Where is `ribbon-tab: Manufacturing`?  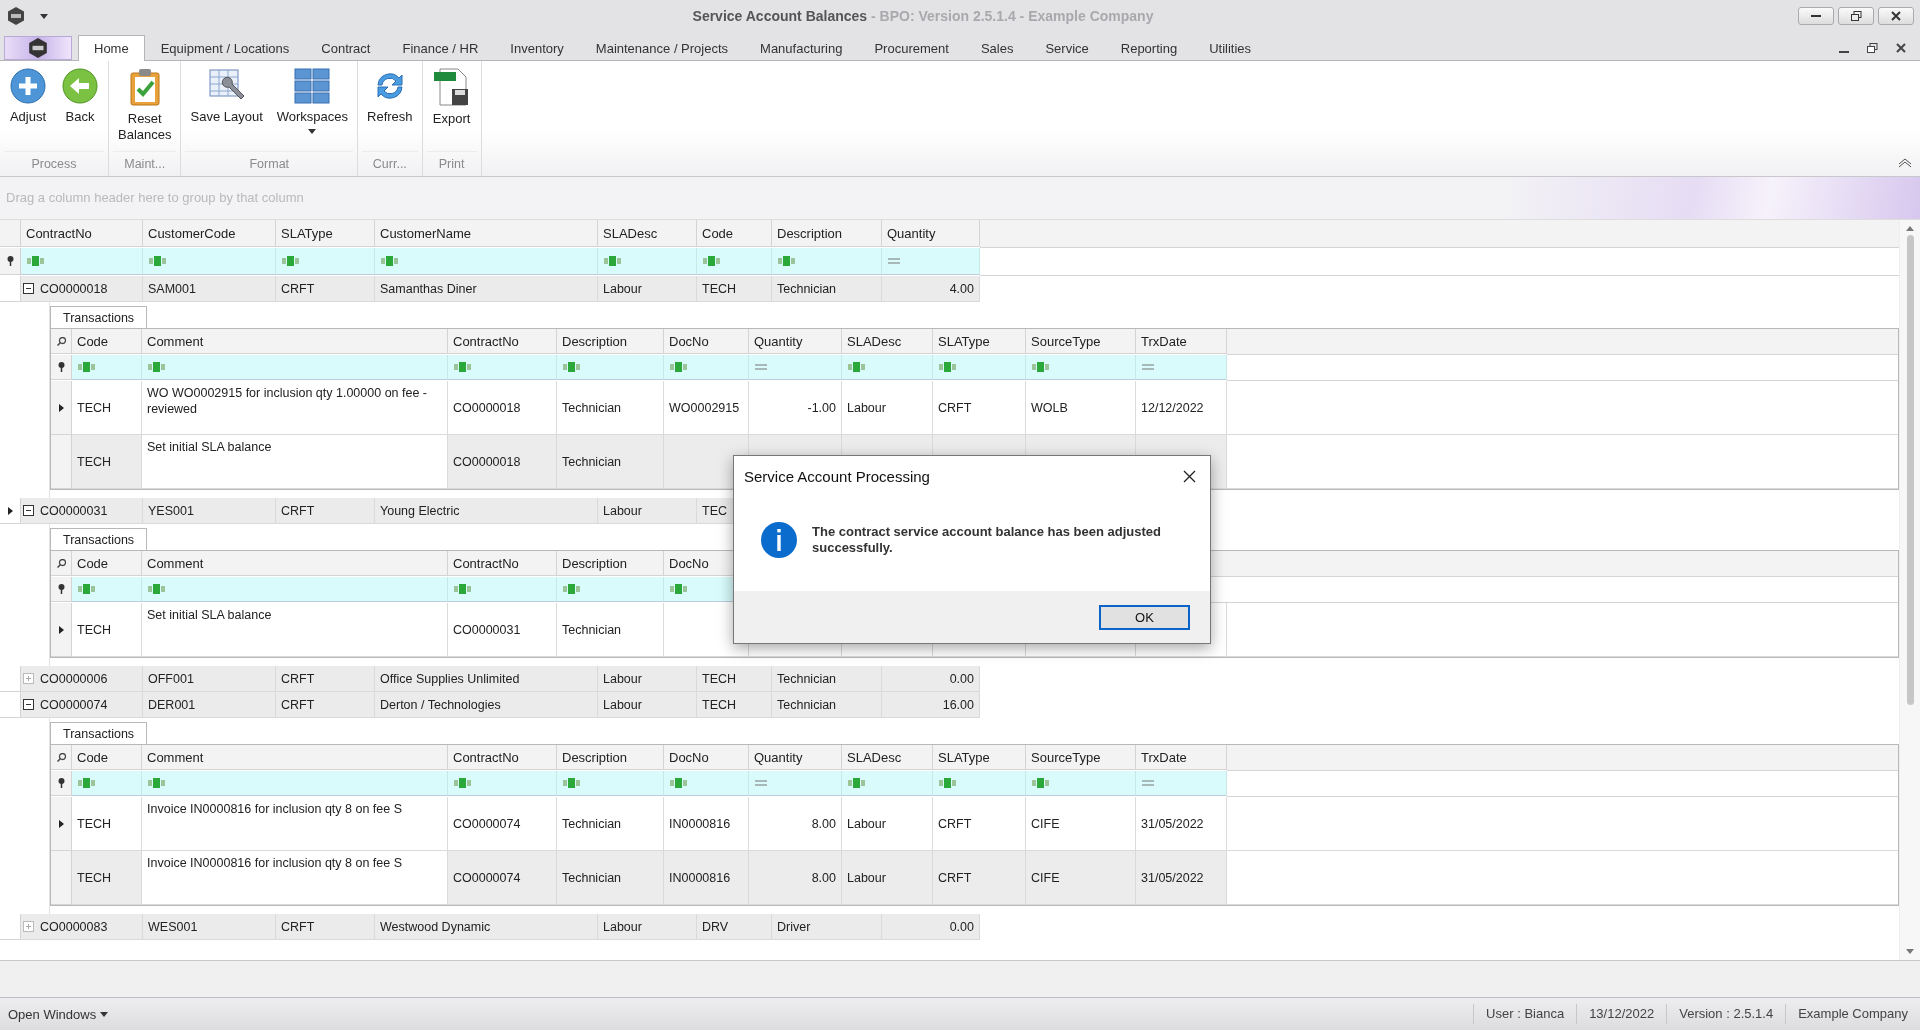 ribbon-tab: Manufacturing is located at coordinates (801, 47).